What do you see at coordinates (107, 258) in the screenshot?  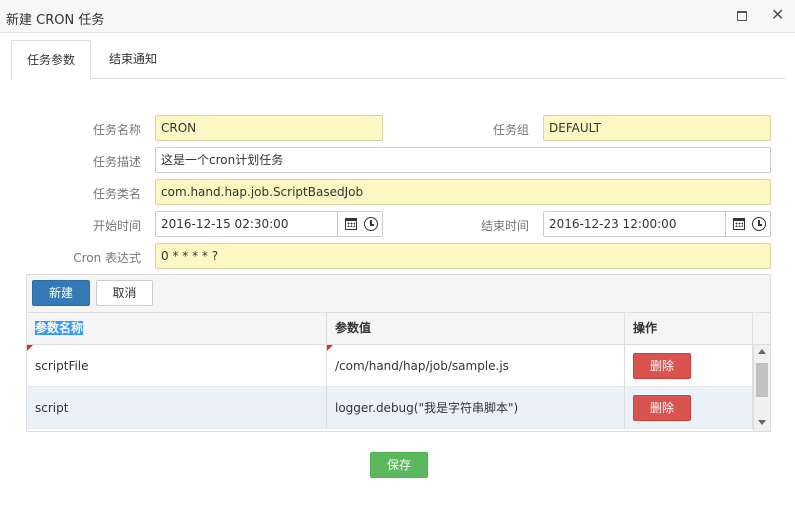 I see `cron-expression-label: Cron 表达式` at bounding box center [107, 258].